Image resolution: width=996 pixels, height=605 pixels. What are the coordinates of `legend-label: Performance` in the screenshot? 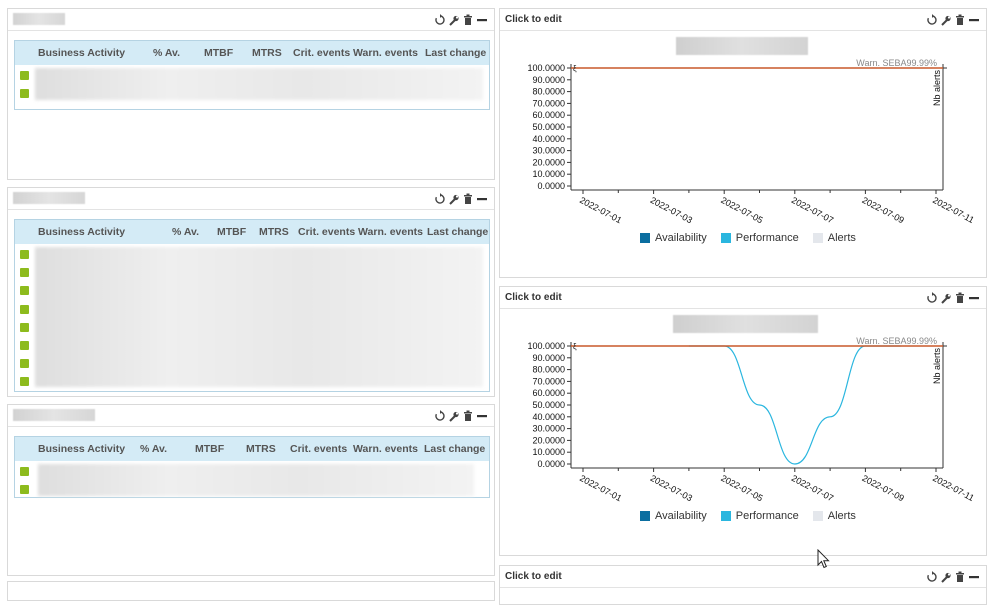 It's located at (767, 516).